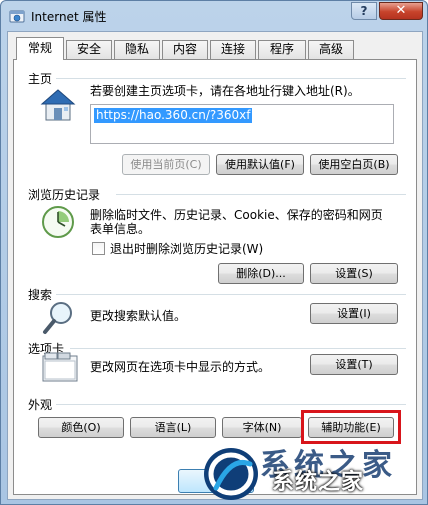 Image resolution: width=428 pixels, height=505 pixels. I want to click on search-settings-button: 设置(I), so click(354, 313).